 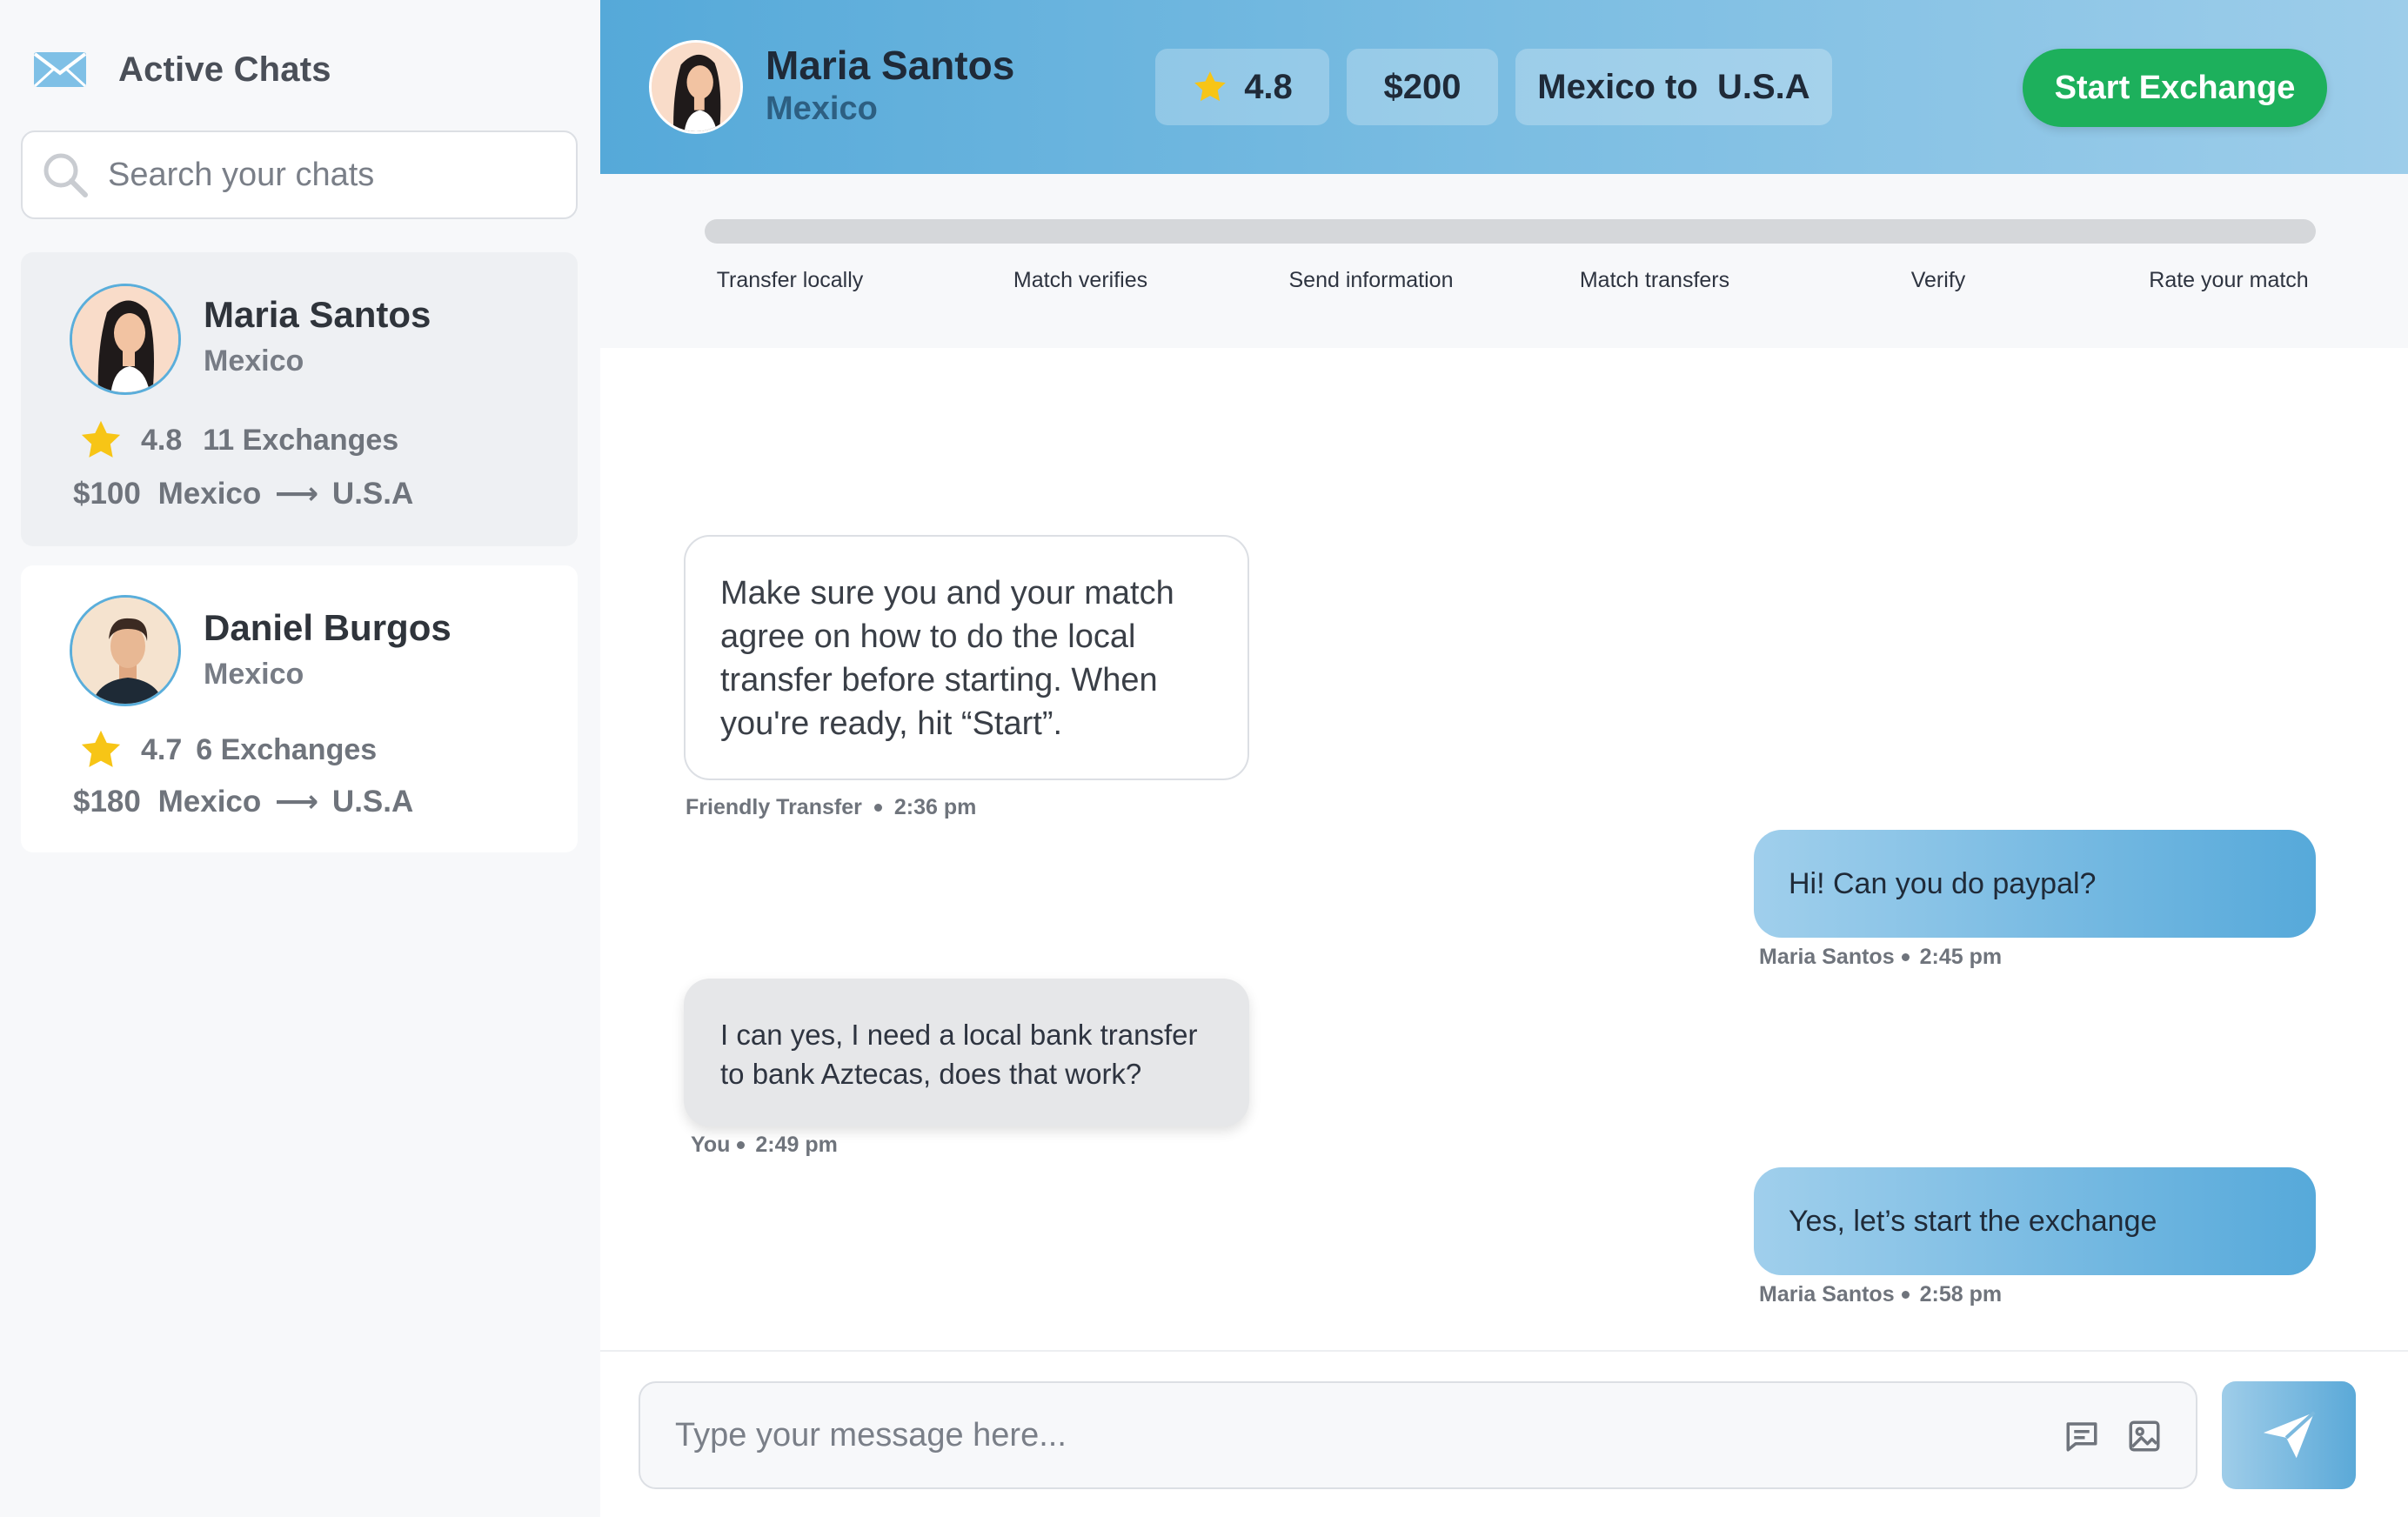 I want to click on message-input, so click(x=1327, y=1435).